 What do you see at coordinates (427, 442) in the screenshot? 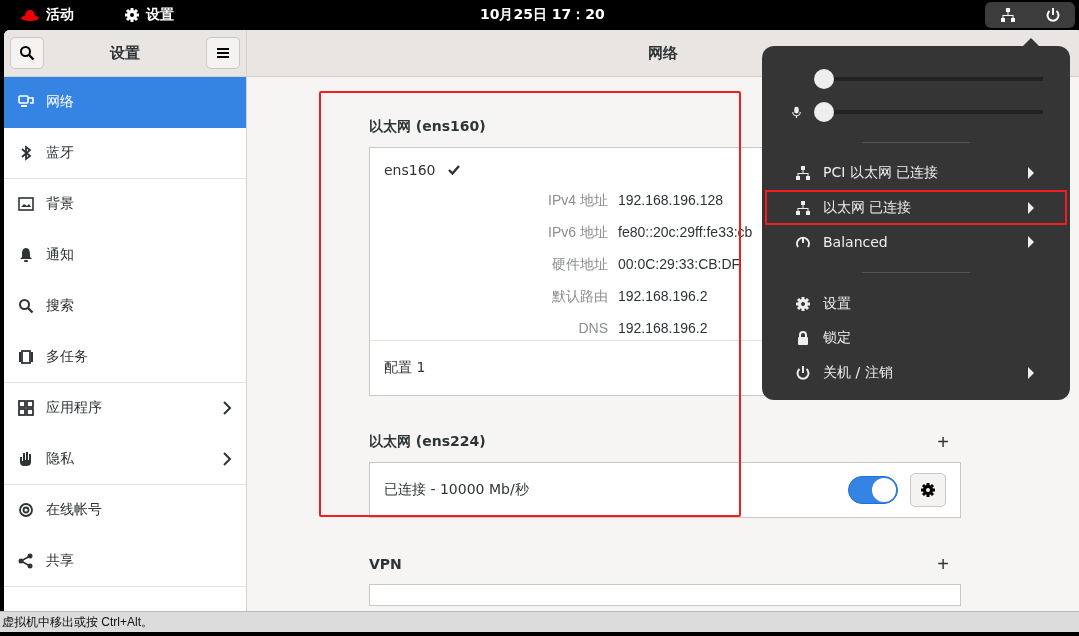
I see `section-title: 以太网 (ens224)` at bounding box center [427, 442].